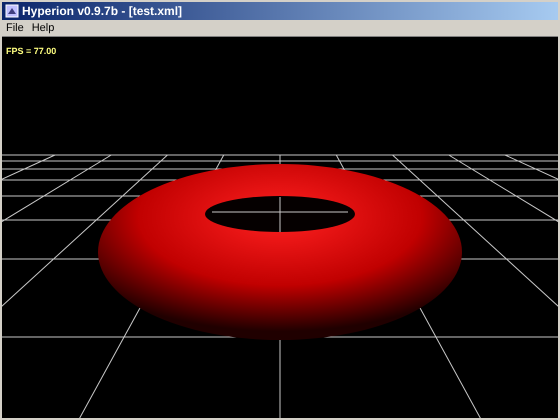 The width and height of the screenshot is (560, 420). Describe the element at coordinates (43, 28) in the screenshot. I see `menu-item: Help` at that location.